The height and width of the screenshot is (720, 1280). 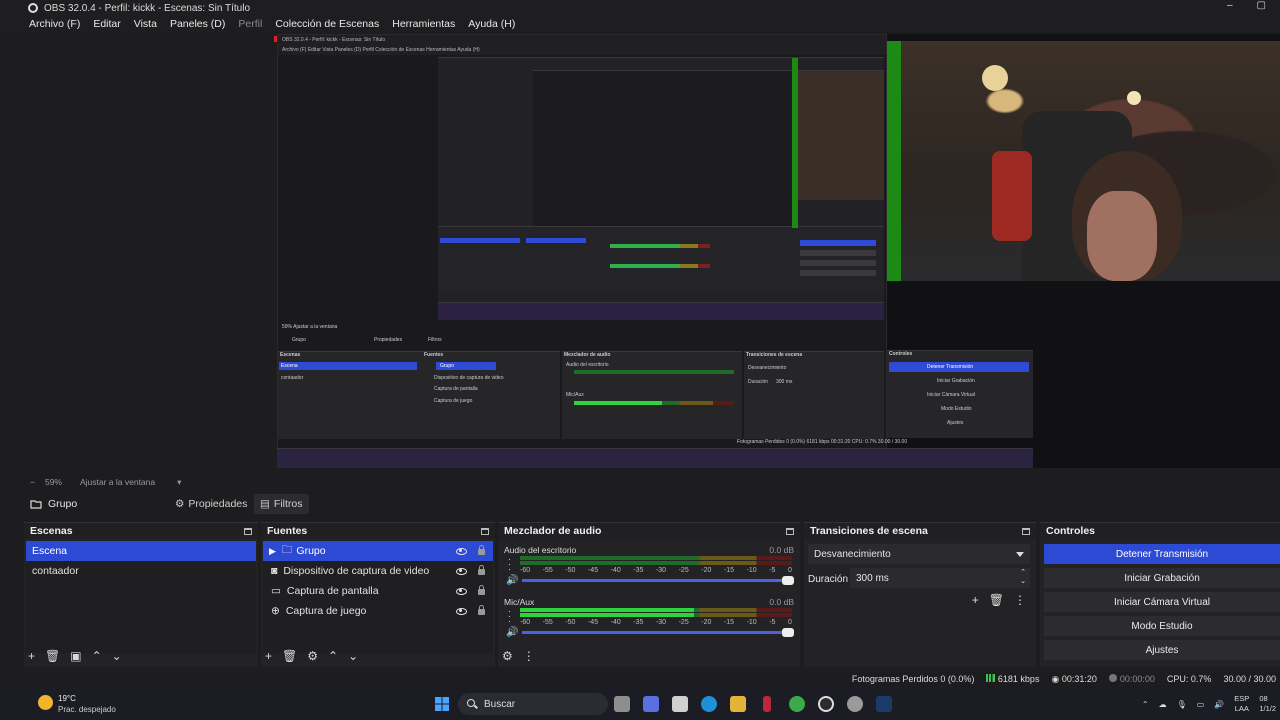 What do you see at coordinates (275, 611) in the screenshot?
I see `gamepad-icon: ⊕` at bounding box center [275, 611].